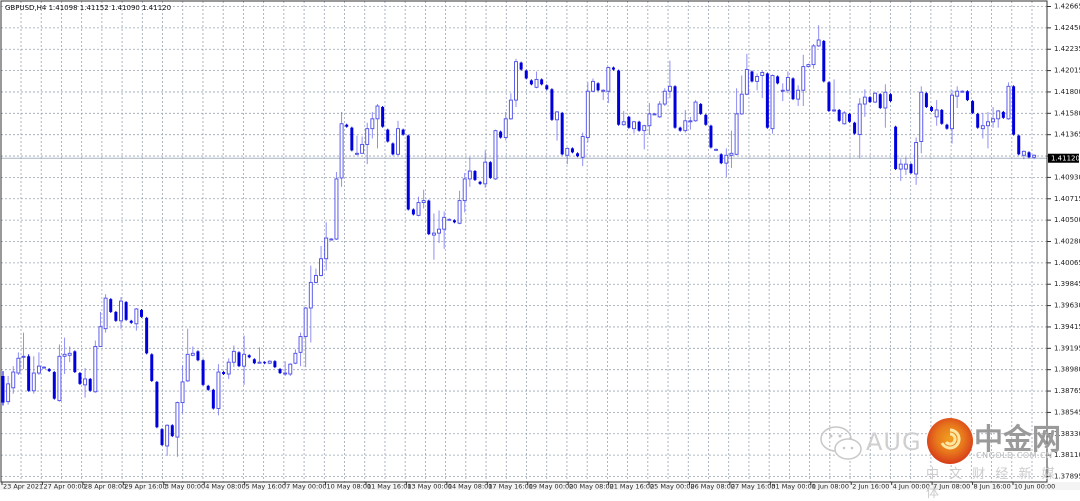 The image size is (1080, 501). I want to click on price-tick-label: 1.40930, so click(1067, 177).